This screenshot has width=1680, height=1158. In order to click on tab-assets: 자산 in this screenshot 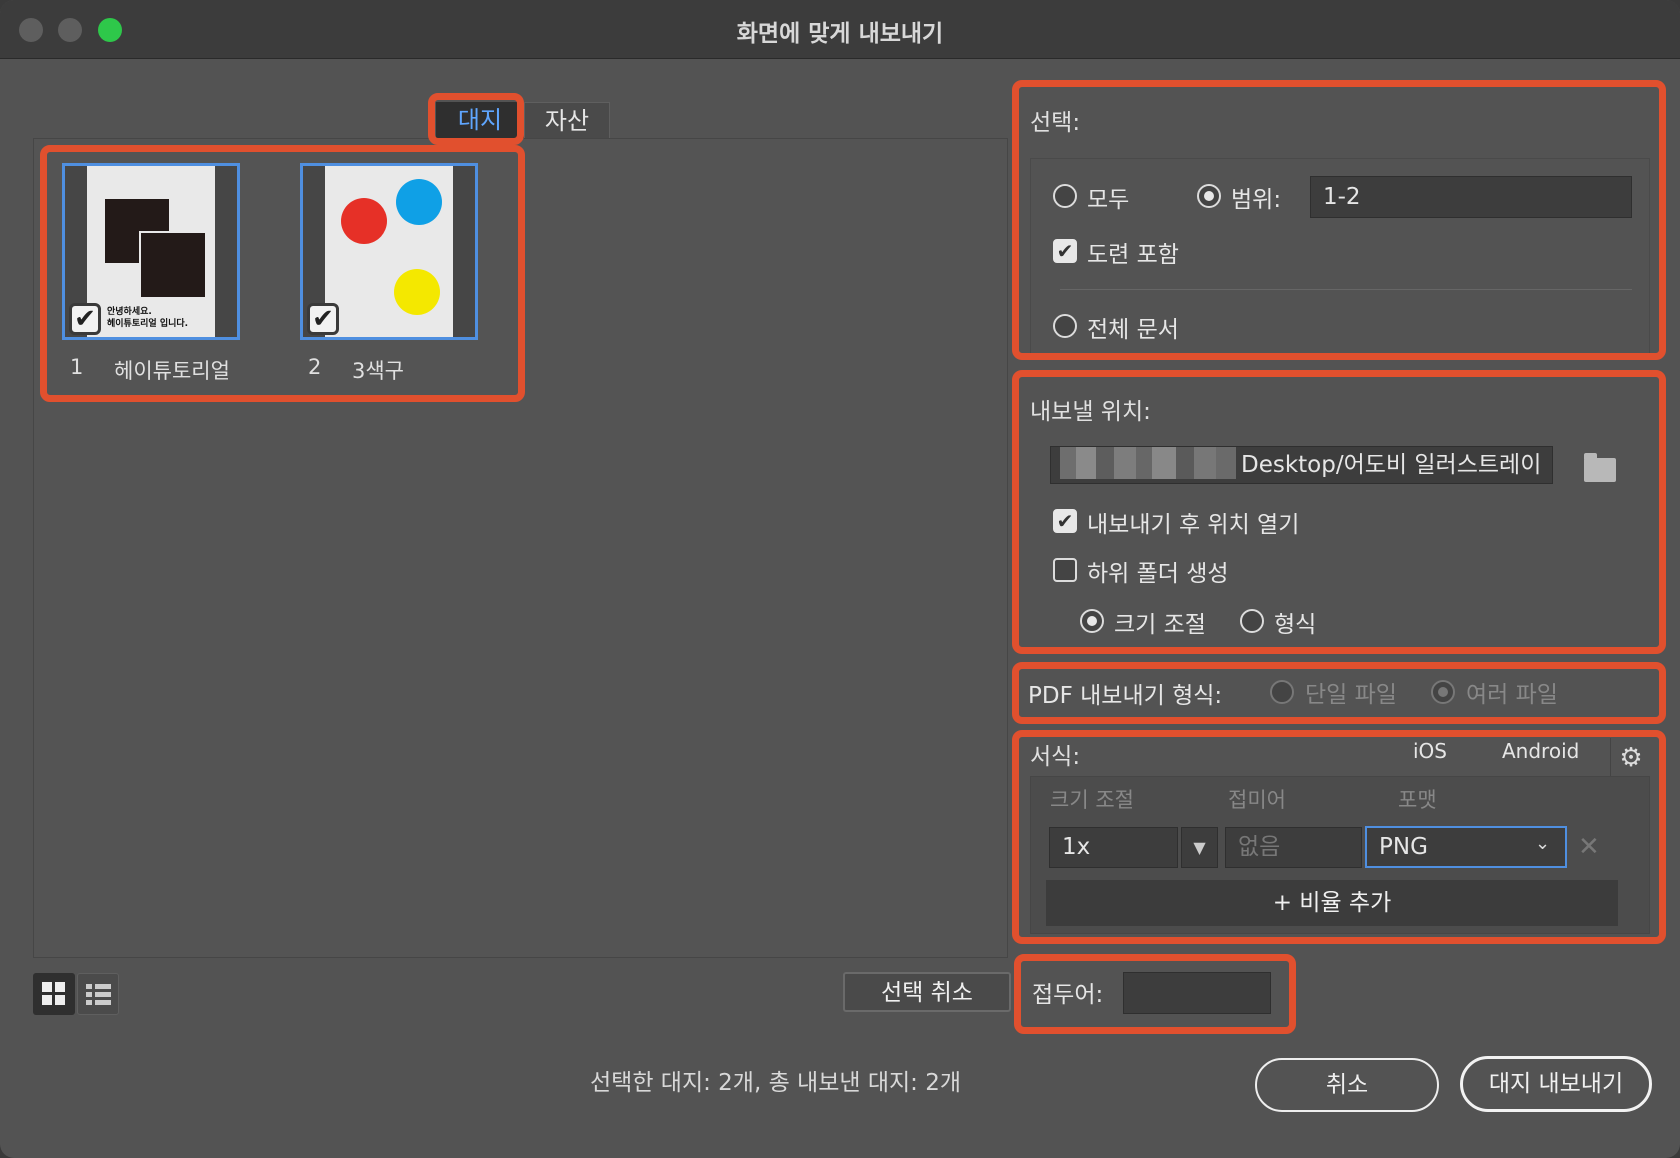, I will do `click(567, 120)`.